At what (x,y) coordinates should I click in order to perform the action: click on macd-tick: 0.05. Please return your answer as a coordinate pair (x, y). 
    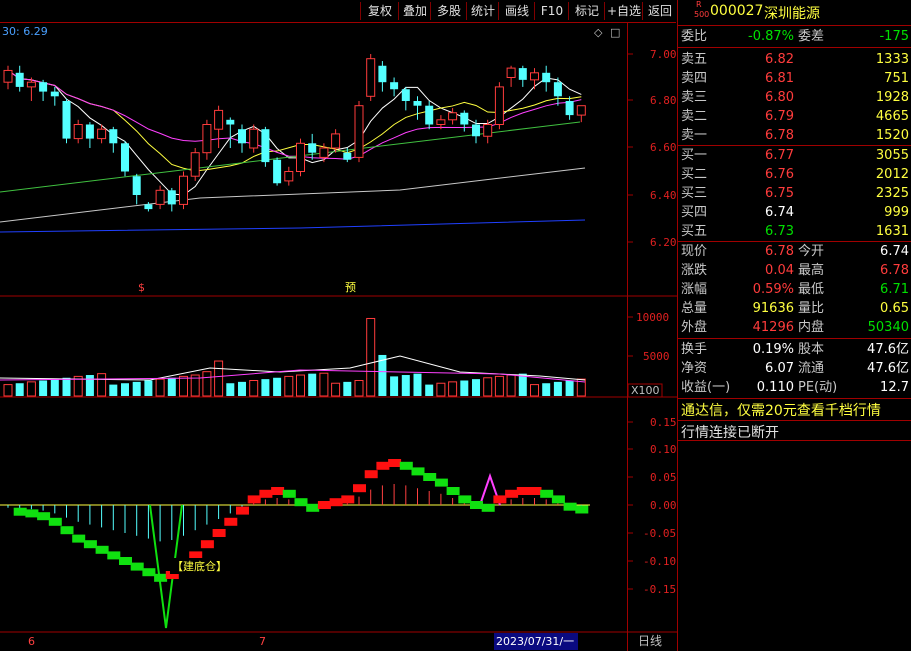
    Looking at the image, I should click on (663, 477).